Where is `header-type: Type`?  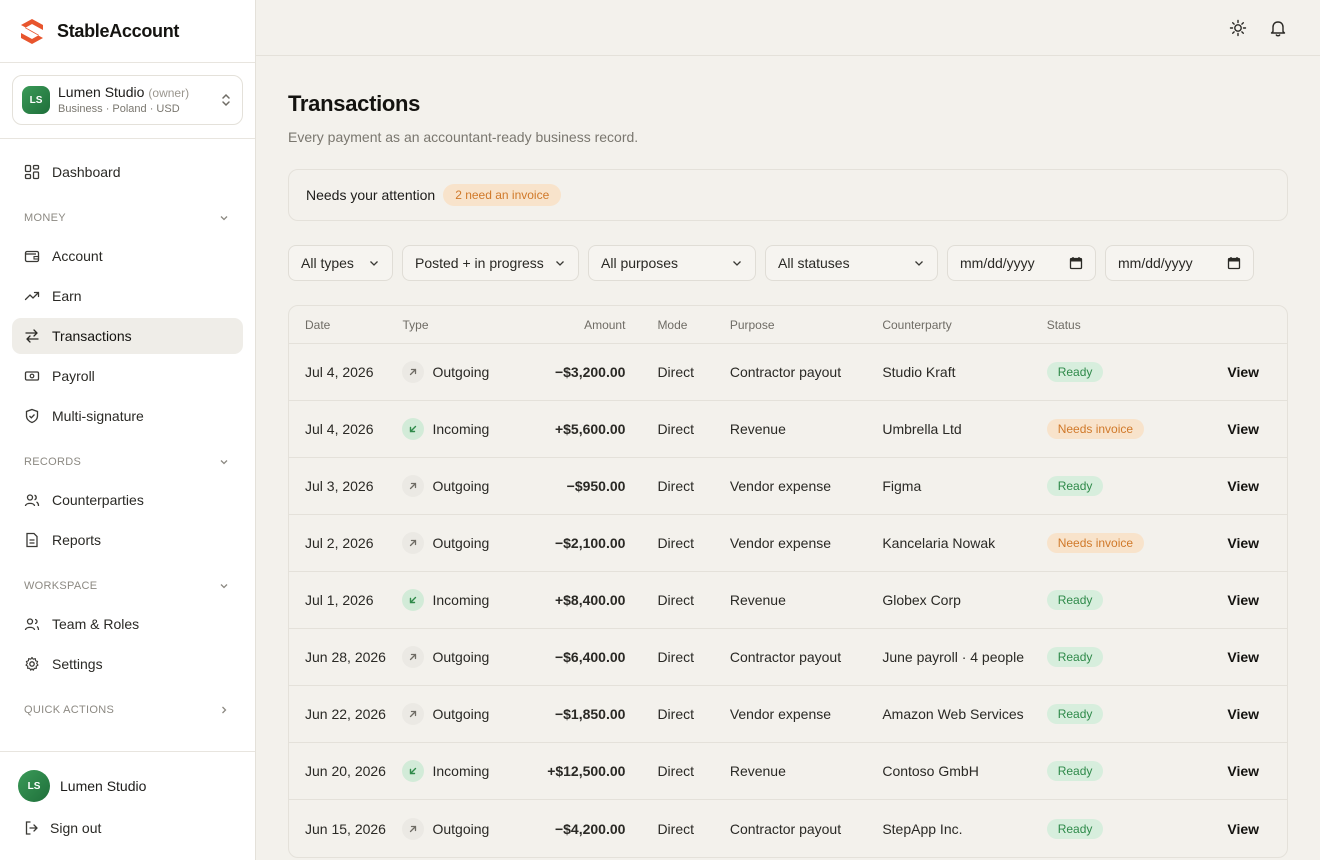
header-type: Type is located at coordinates (464, 325).